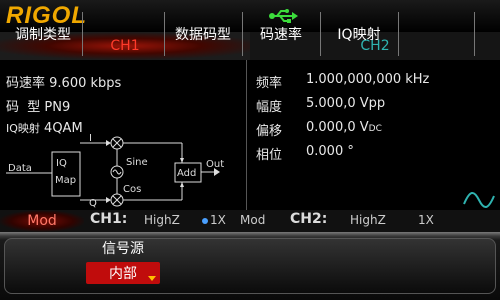 The height and width of the screenshot is (300, 500). What do you see at coordinates (65, 180) in the screenshot?
I see `diagram-map-label: Map` at bounding box center [65, 180].